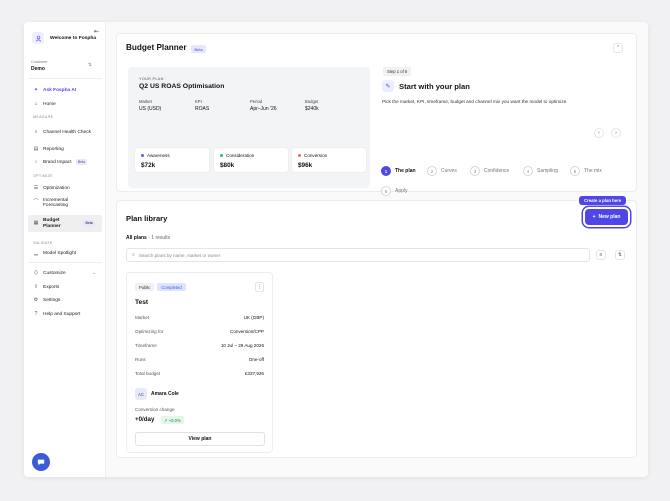  I want to click on conversion-dot, so click(299, 156).